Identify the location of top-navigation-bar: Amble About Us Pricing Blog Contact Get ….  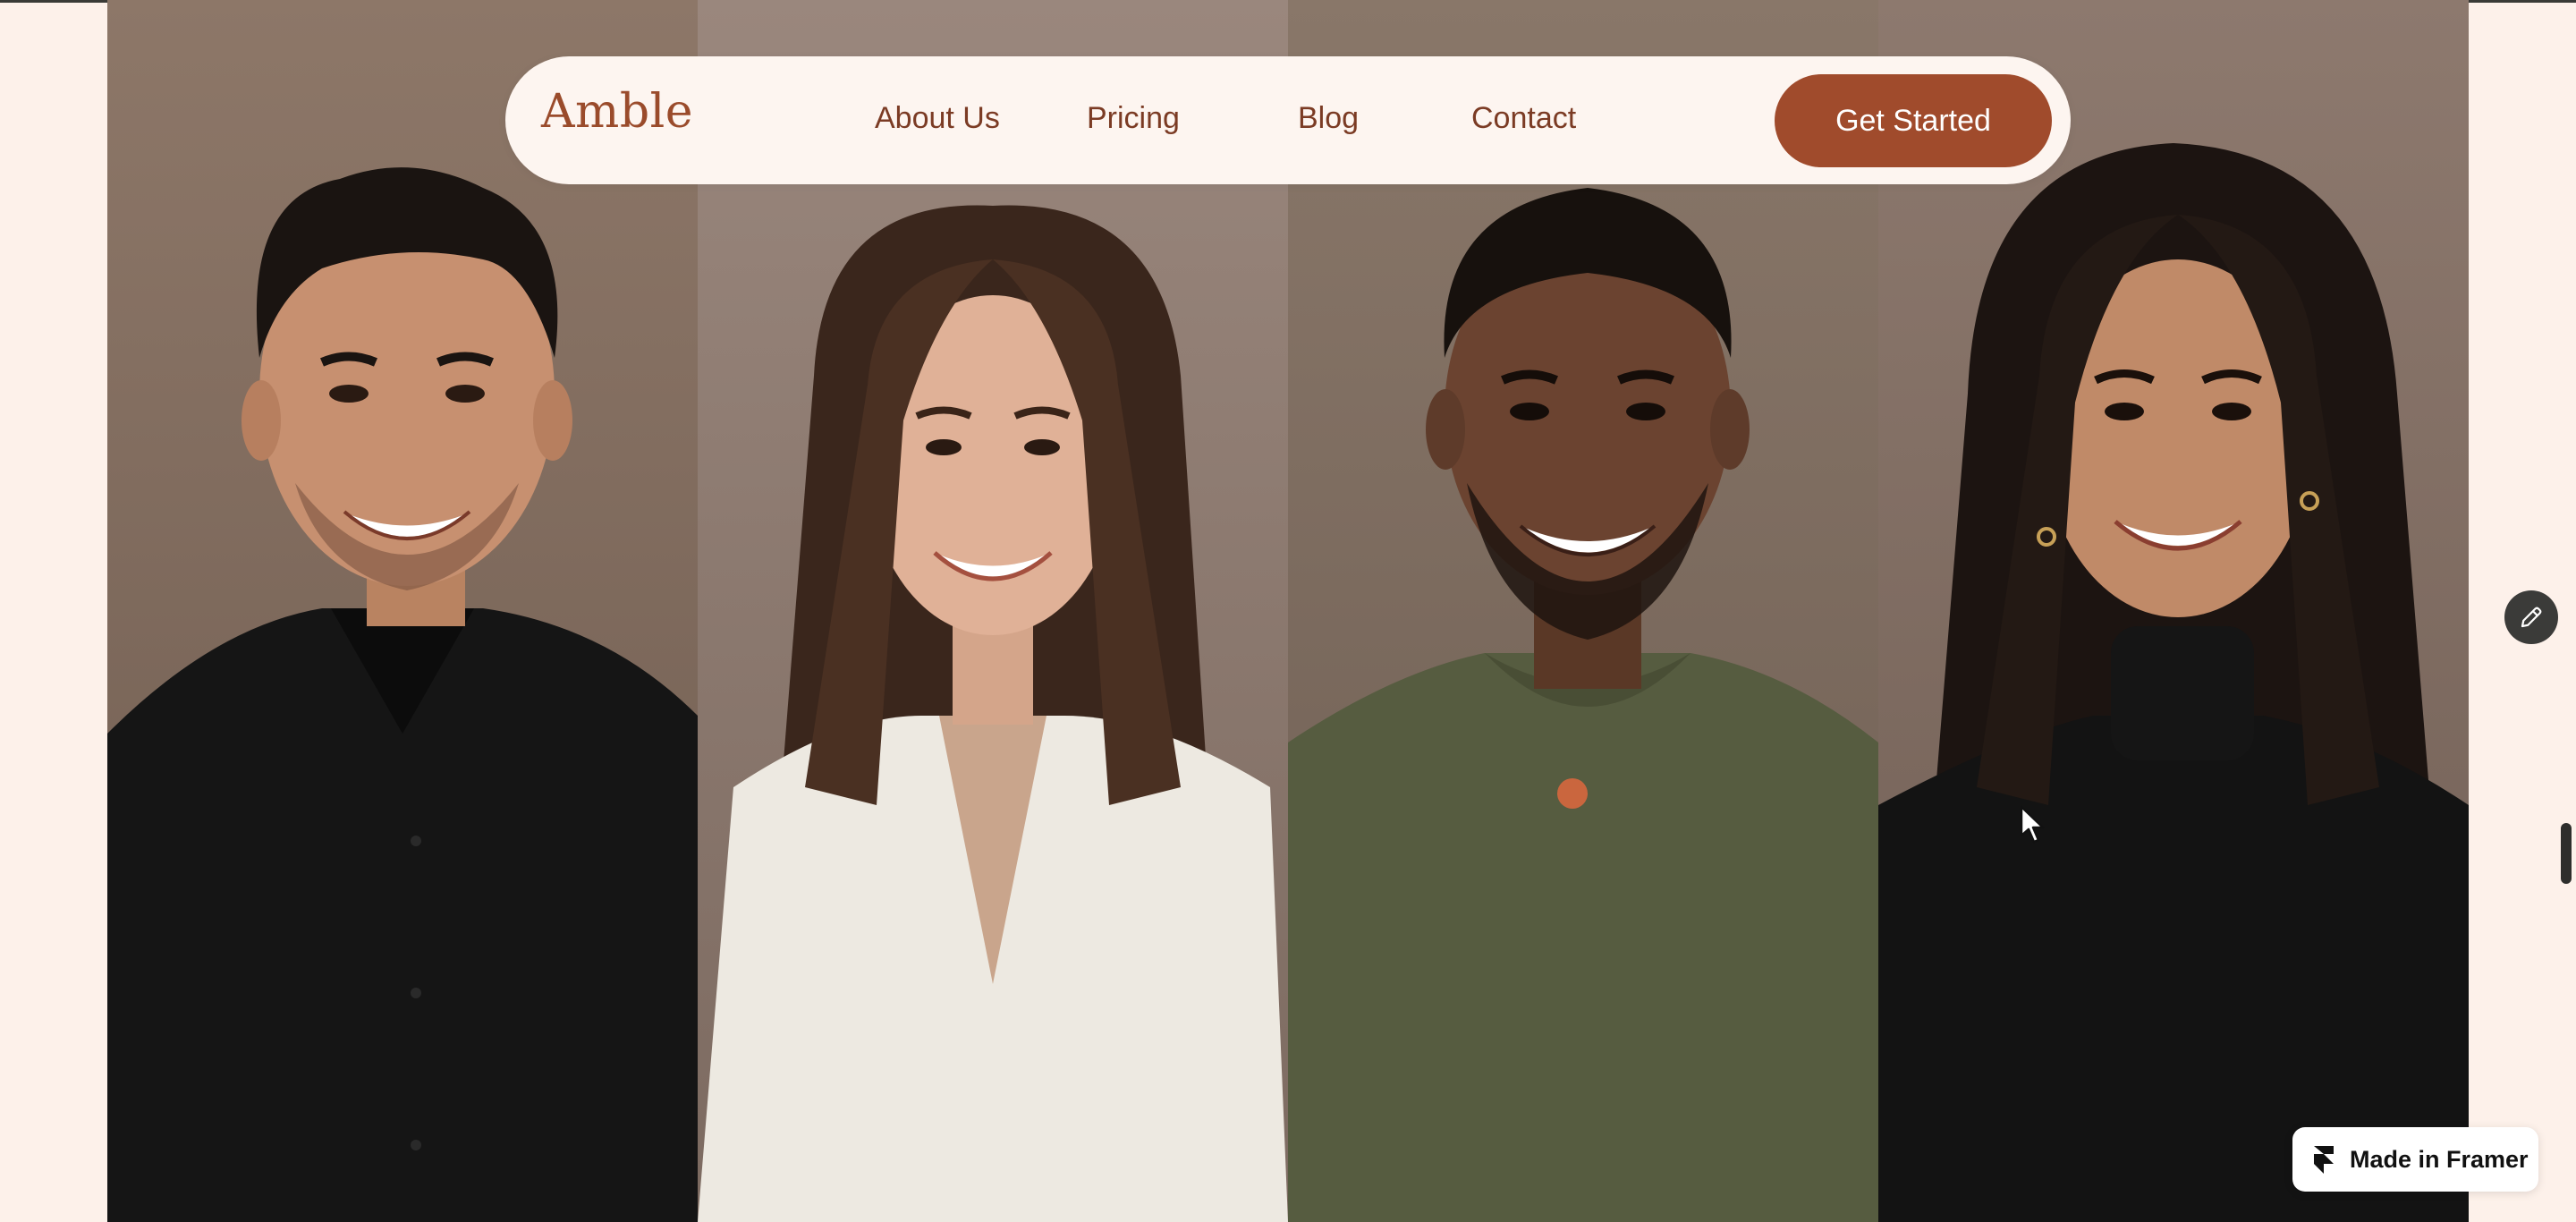
(1288, 120).